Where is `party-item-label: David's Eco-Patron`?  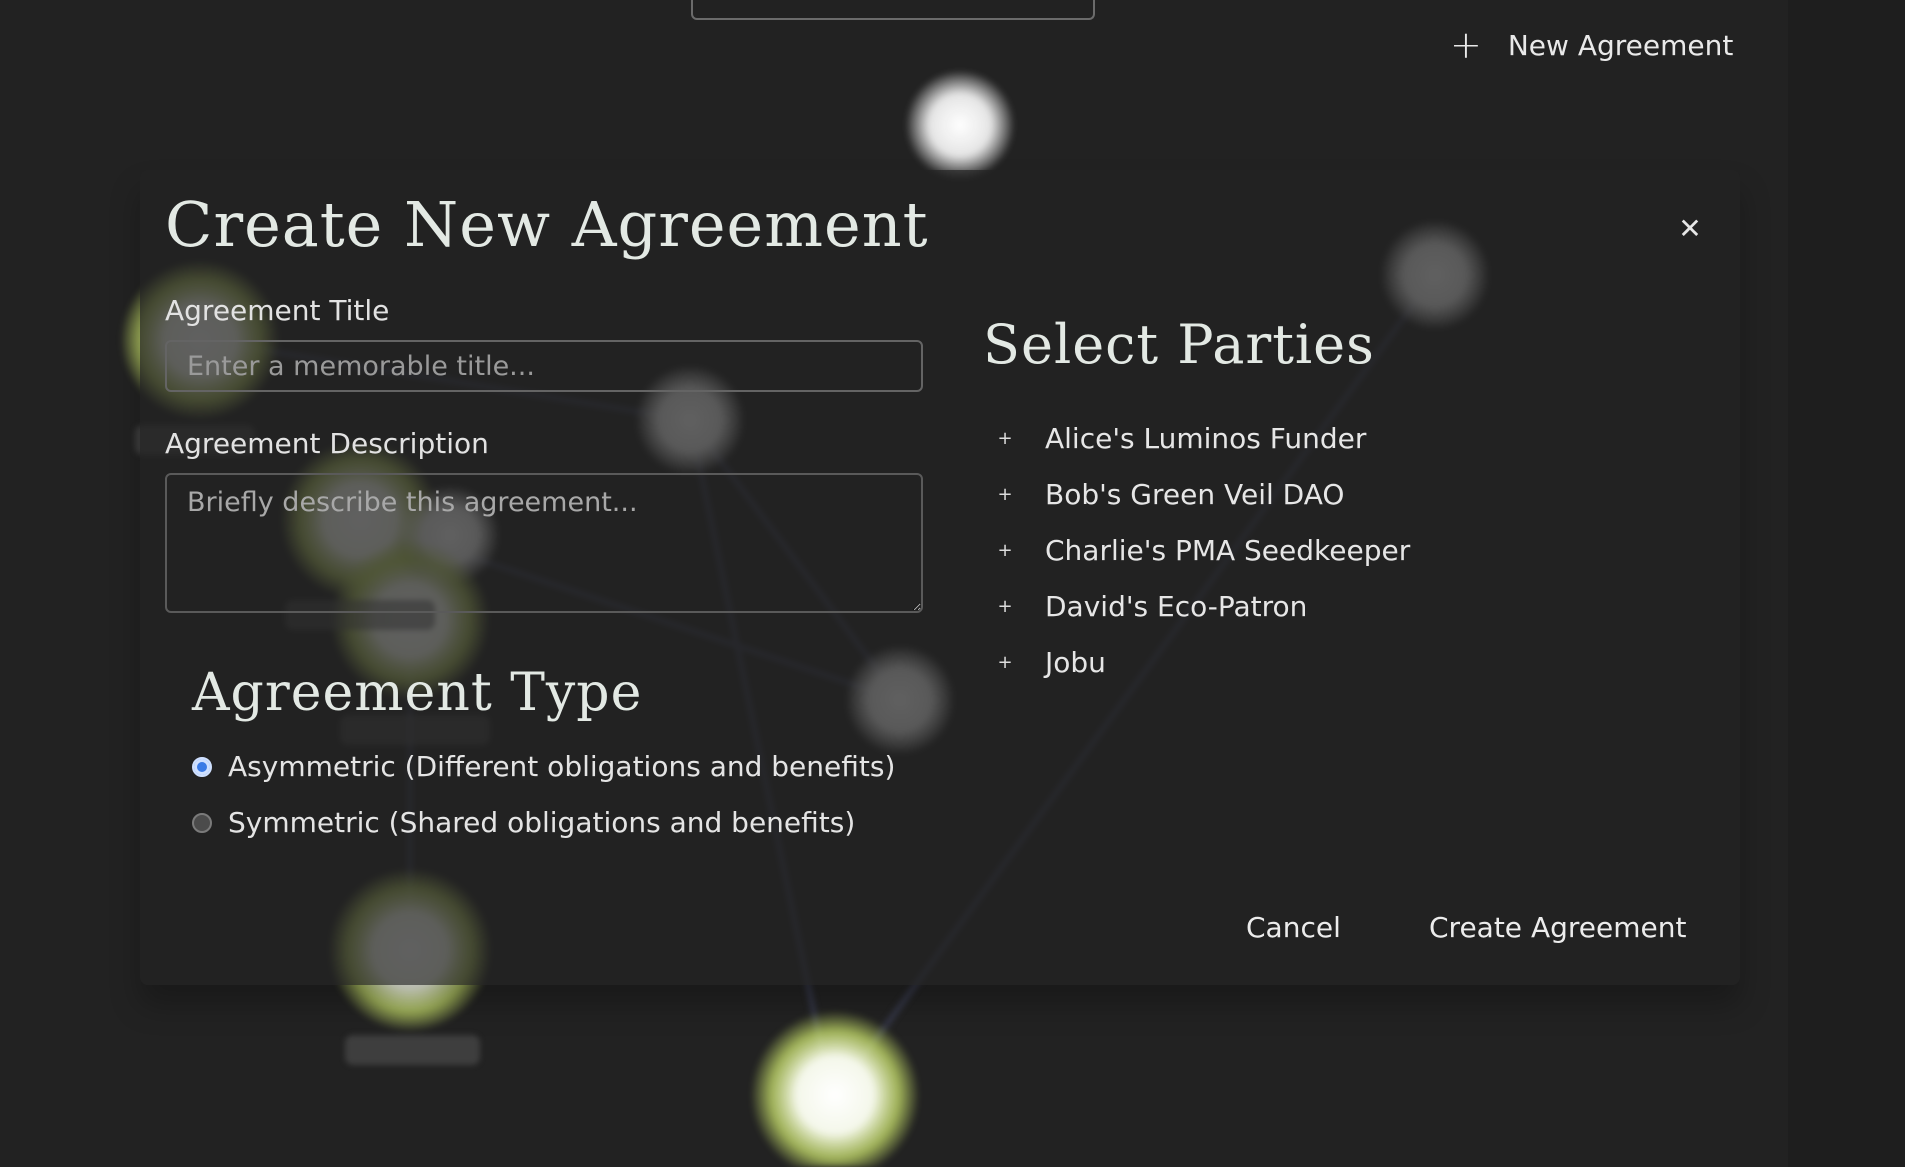 party-item-label: David's Eco-Patron is located at coordinates (1176, 606).